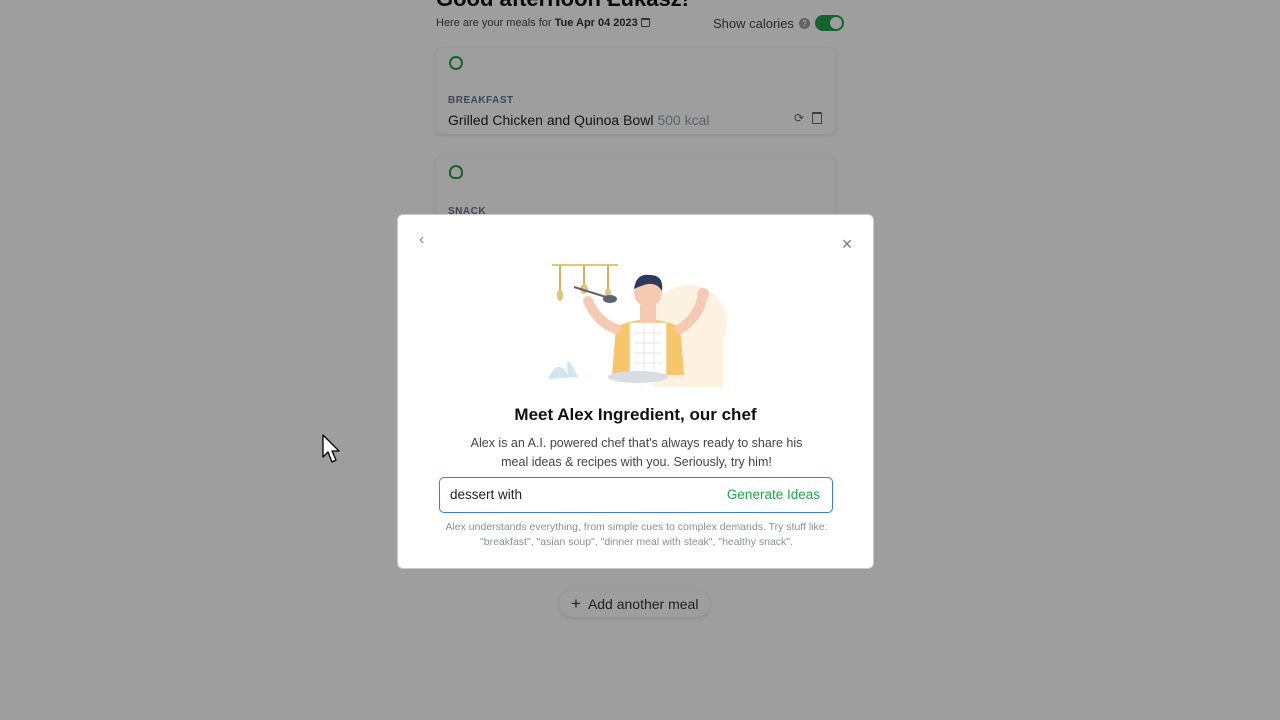  Describe the element at coordinates (637, 325) in the screenshot. I see `chef-illustration` at that location.